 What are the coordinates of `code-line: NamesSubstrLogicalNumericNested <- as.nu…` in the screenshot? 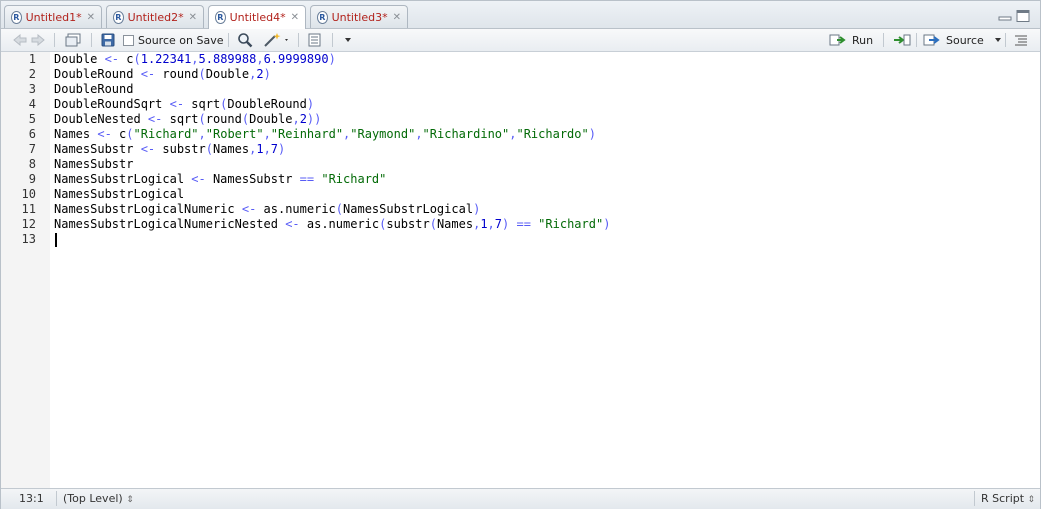 It's located at (332, 224).